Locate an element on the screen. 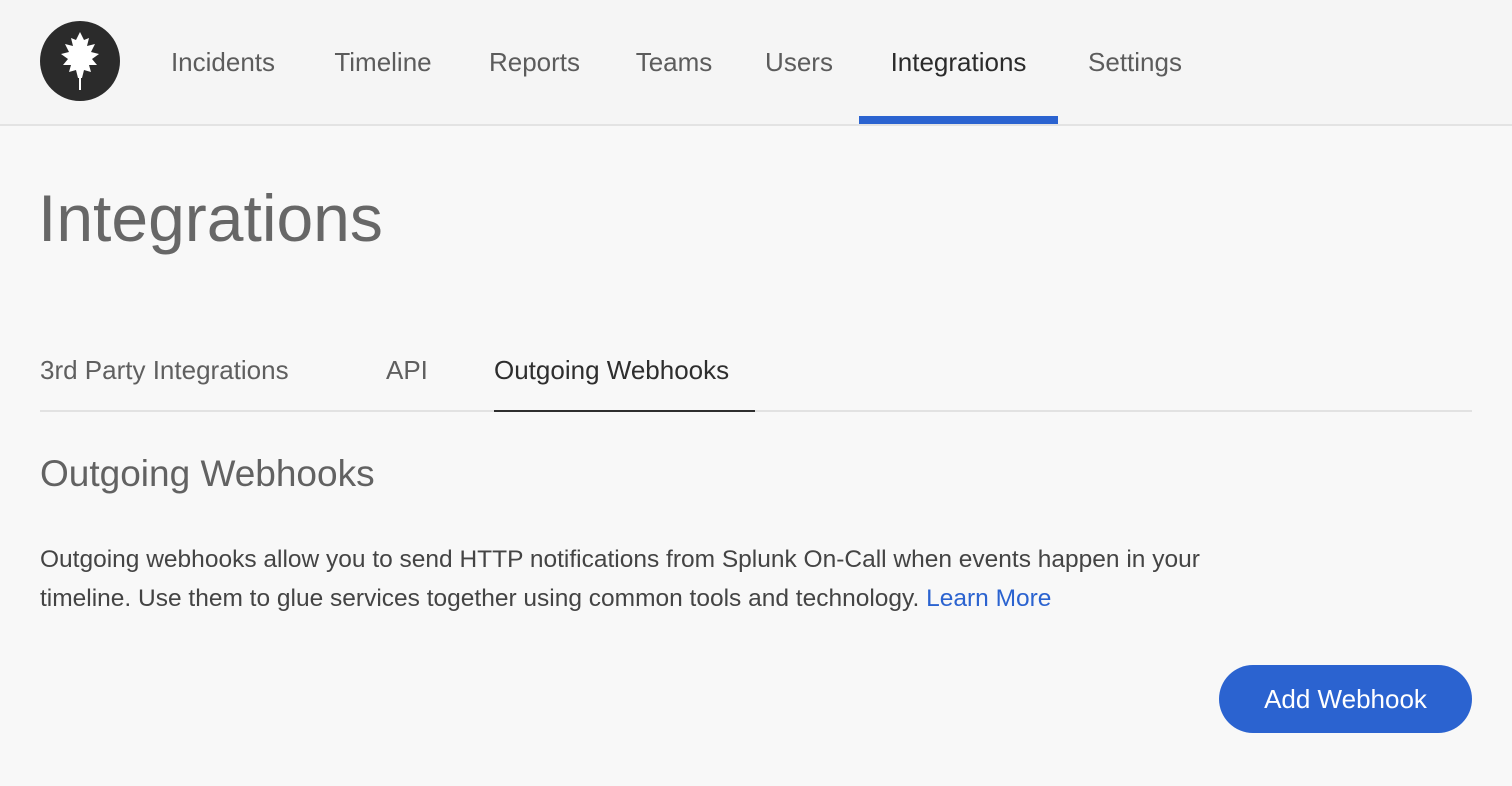  page-title: Integrations is located at coordinates (210, 218).